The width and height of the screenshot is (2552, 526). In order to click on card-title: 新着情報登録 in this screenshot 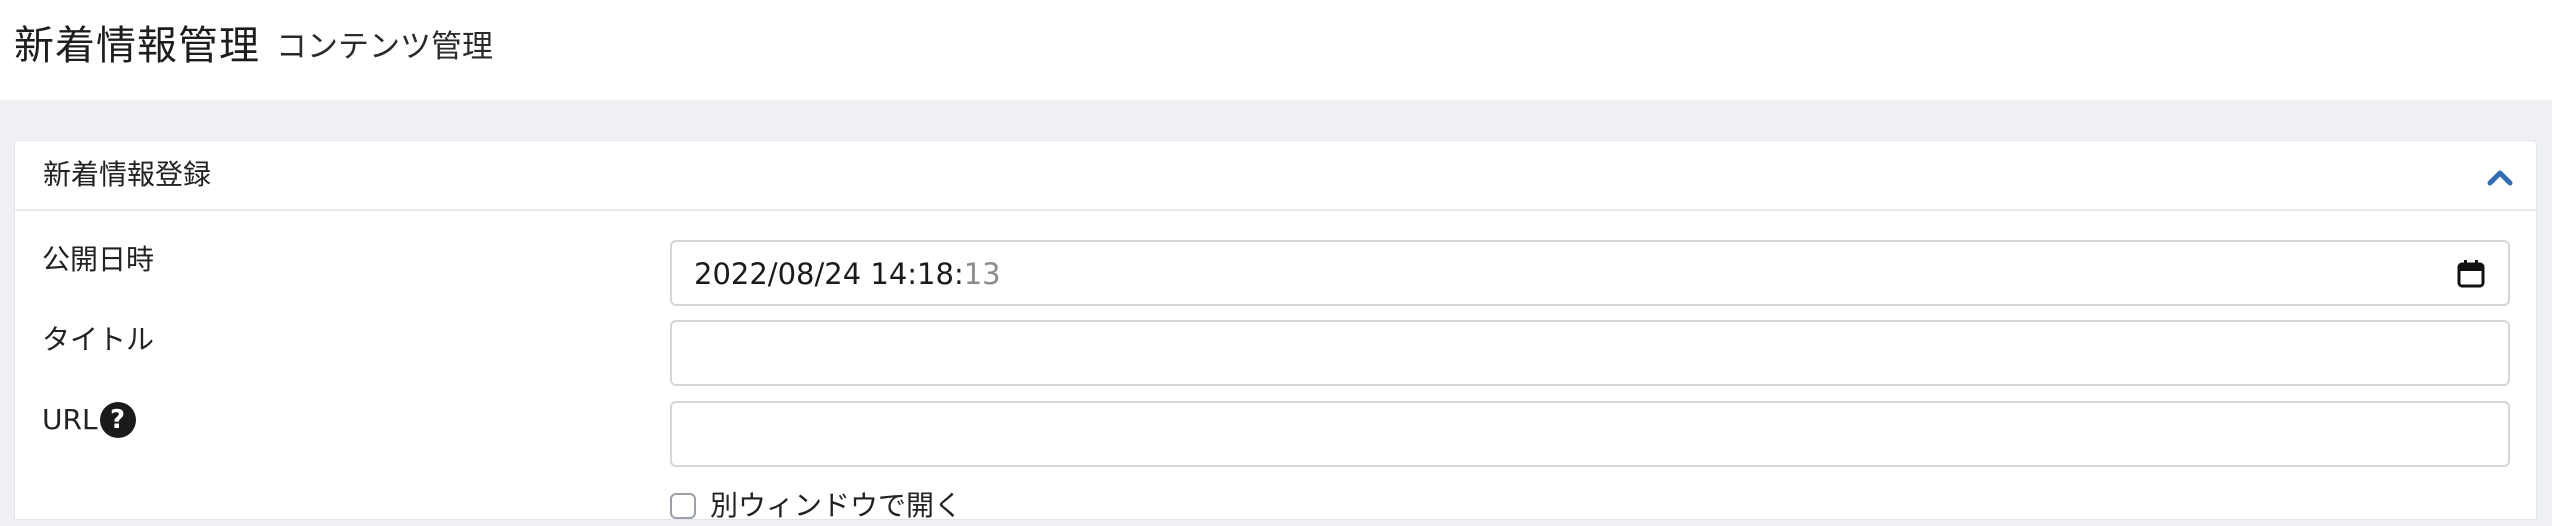, I will do `click(127, 174)`.